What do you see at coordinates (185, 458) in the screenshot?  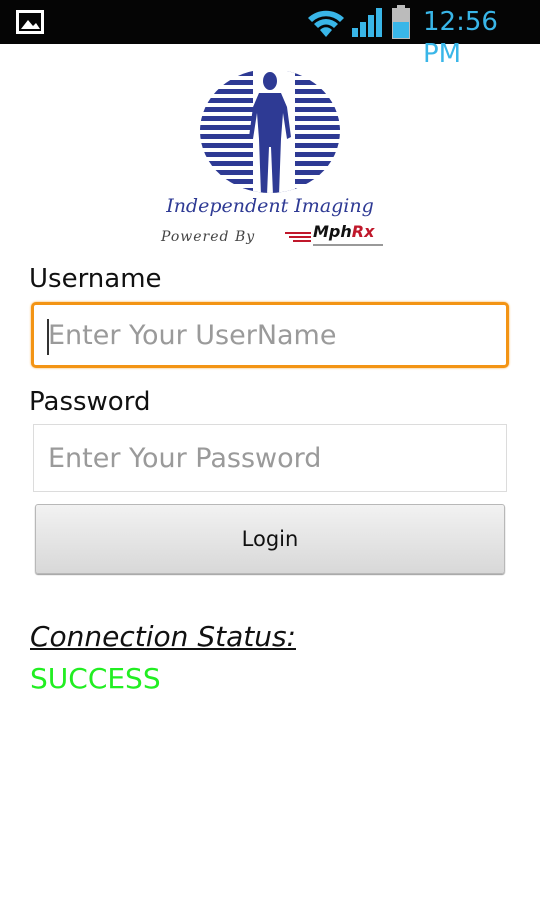 I see `password-placeholder: Enter Your Password` at bounding box center [185, 458].